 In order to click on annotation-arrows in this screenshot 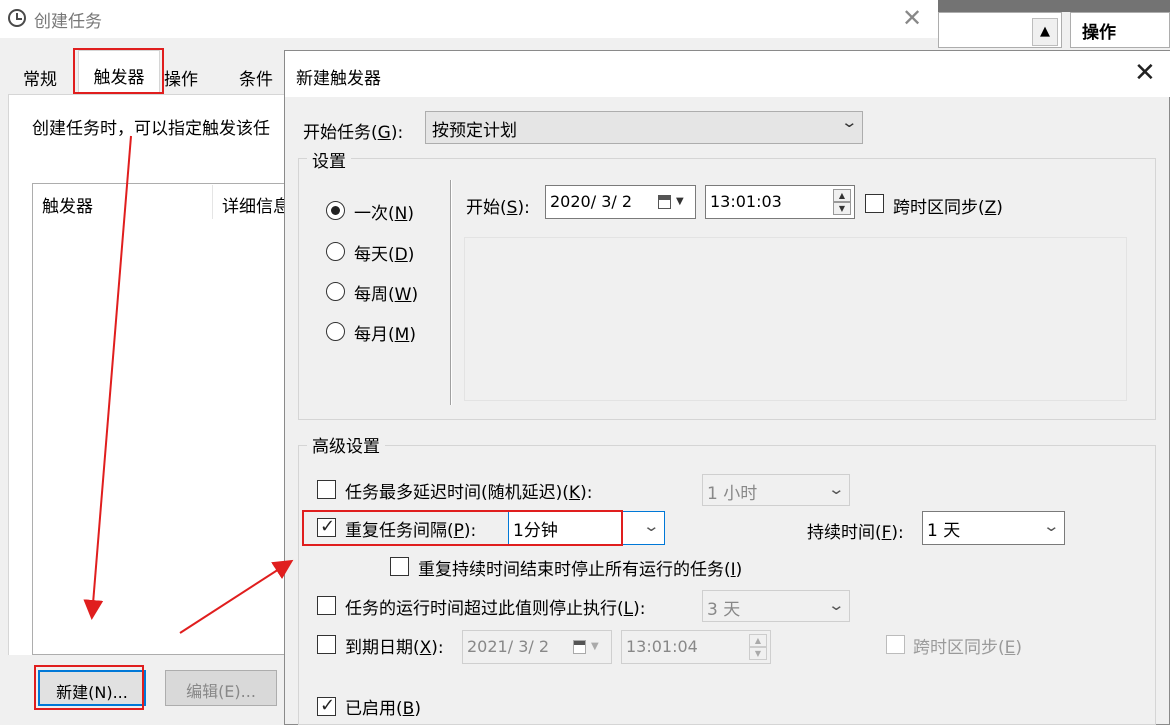, I will do `click(188, 384)`.